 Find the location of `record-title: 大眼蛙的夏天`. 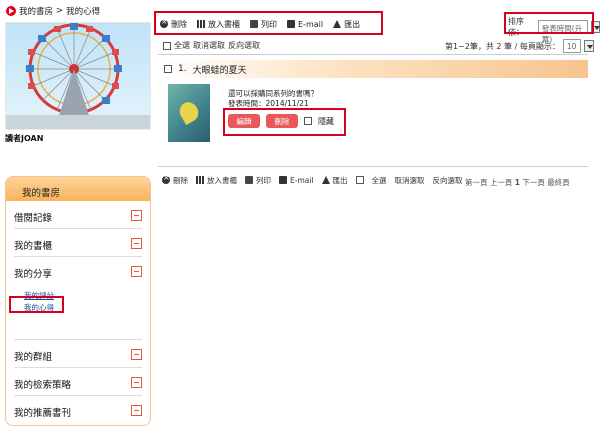

record-title: 大眼蛙的夏天 is located at coordinates (220, 69).